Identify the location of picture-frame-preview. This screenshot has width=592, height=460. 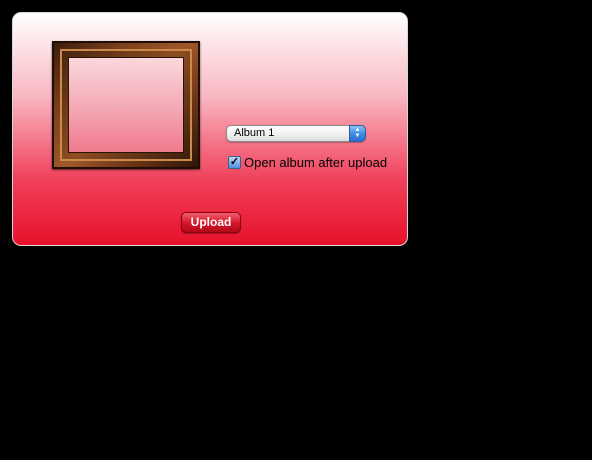
(126, 105).